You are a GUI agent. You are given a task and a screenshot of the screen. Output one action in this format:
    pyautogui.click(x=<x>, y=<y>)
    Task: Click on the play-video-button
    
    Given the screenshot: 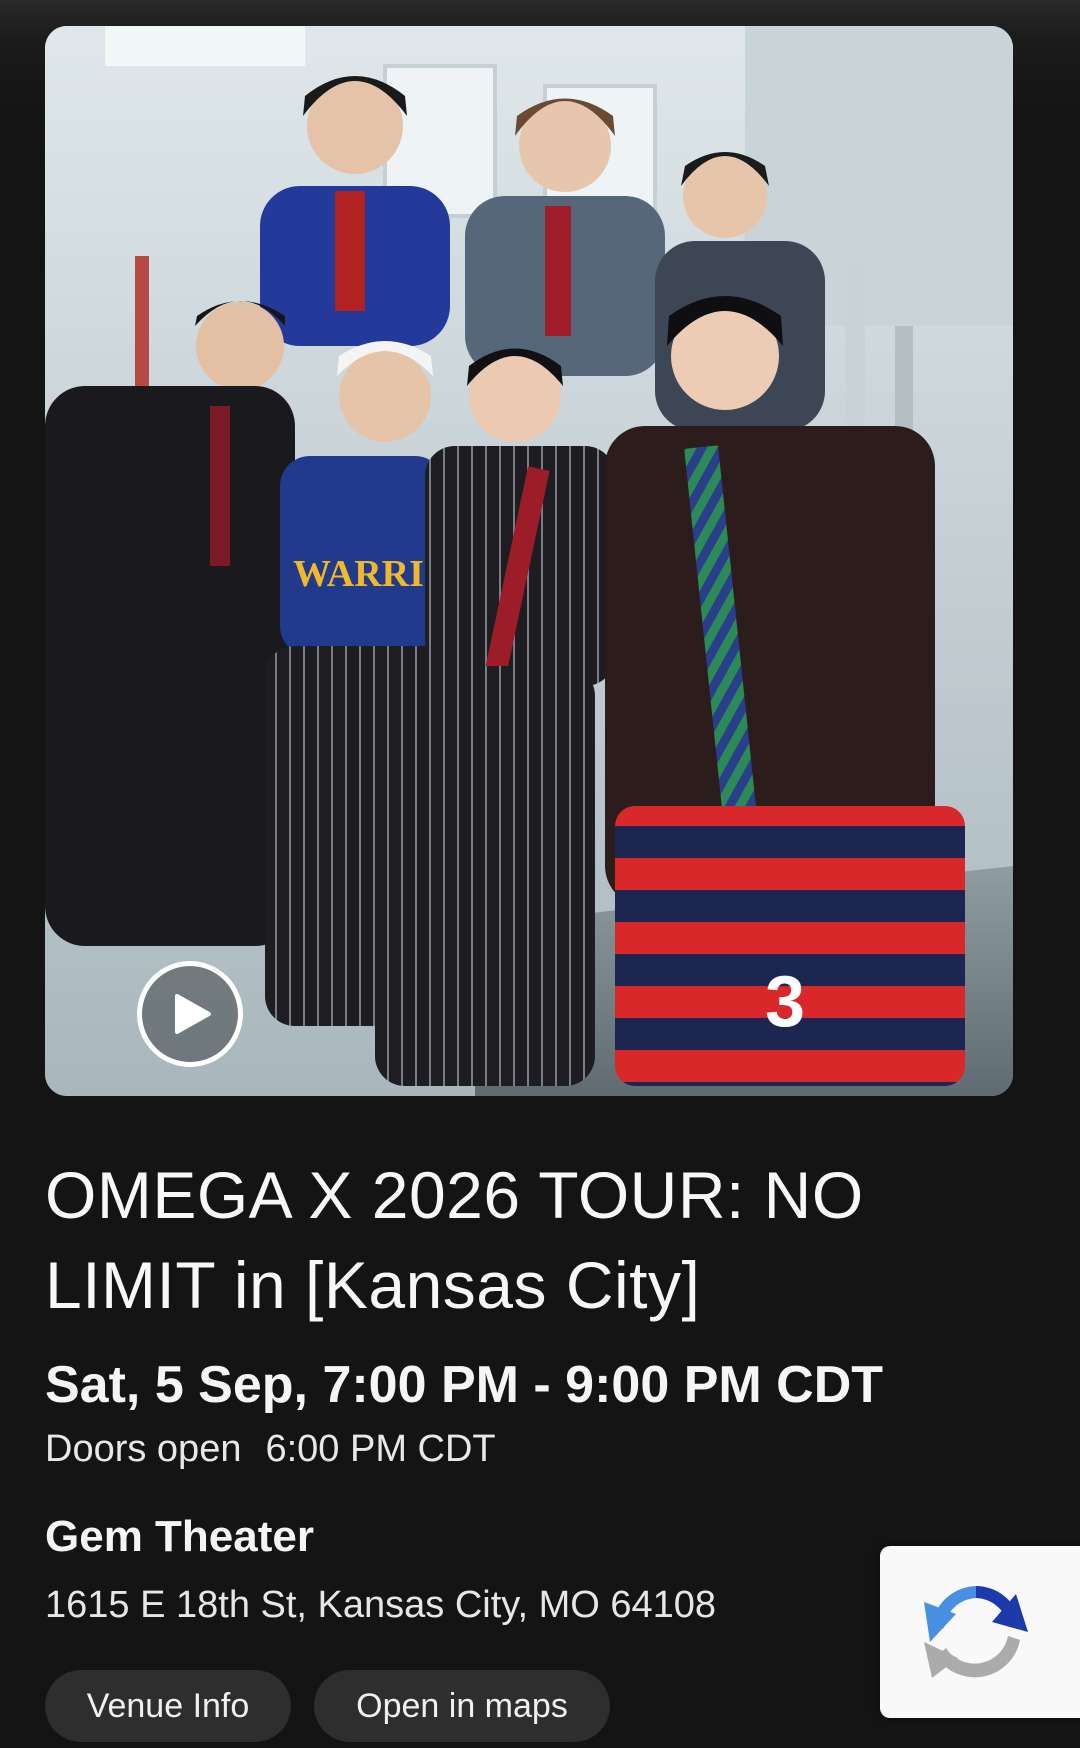 What is the action you would take?
    pyautogui.click(x=190, y=1014)
    